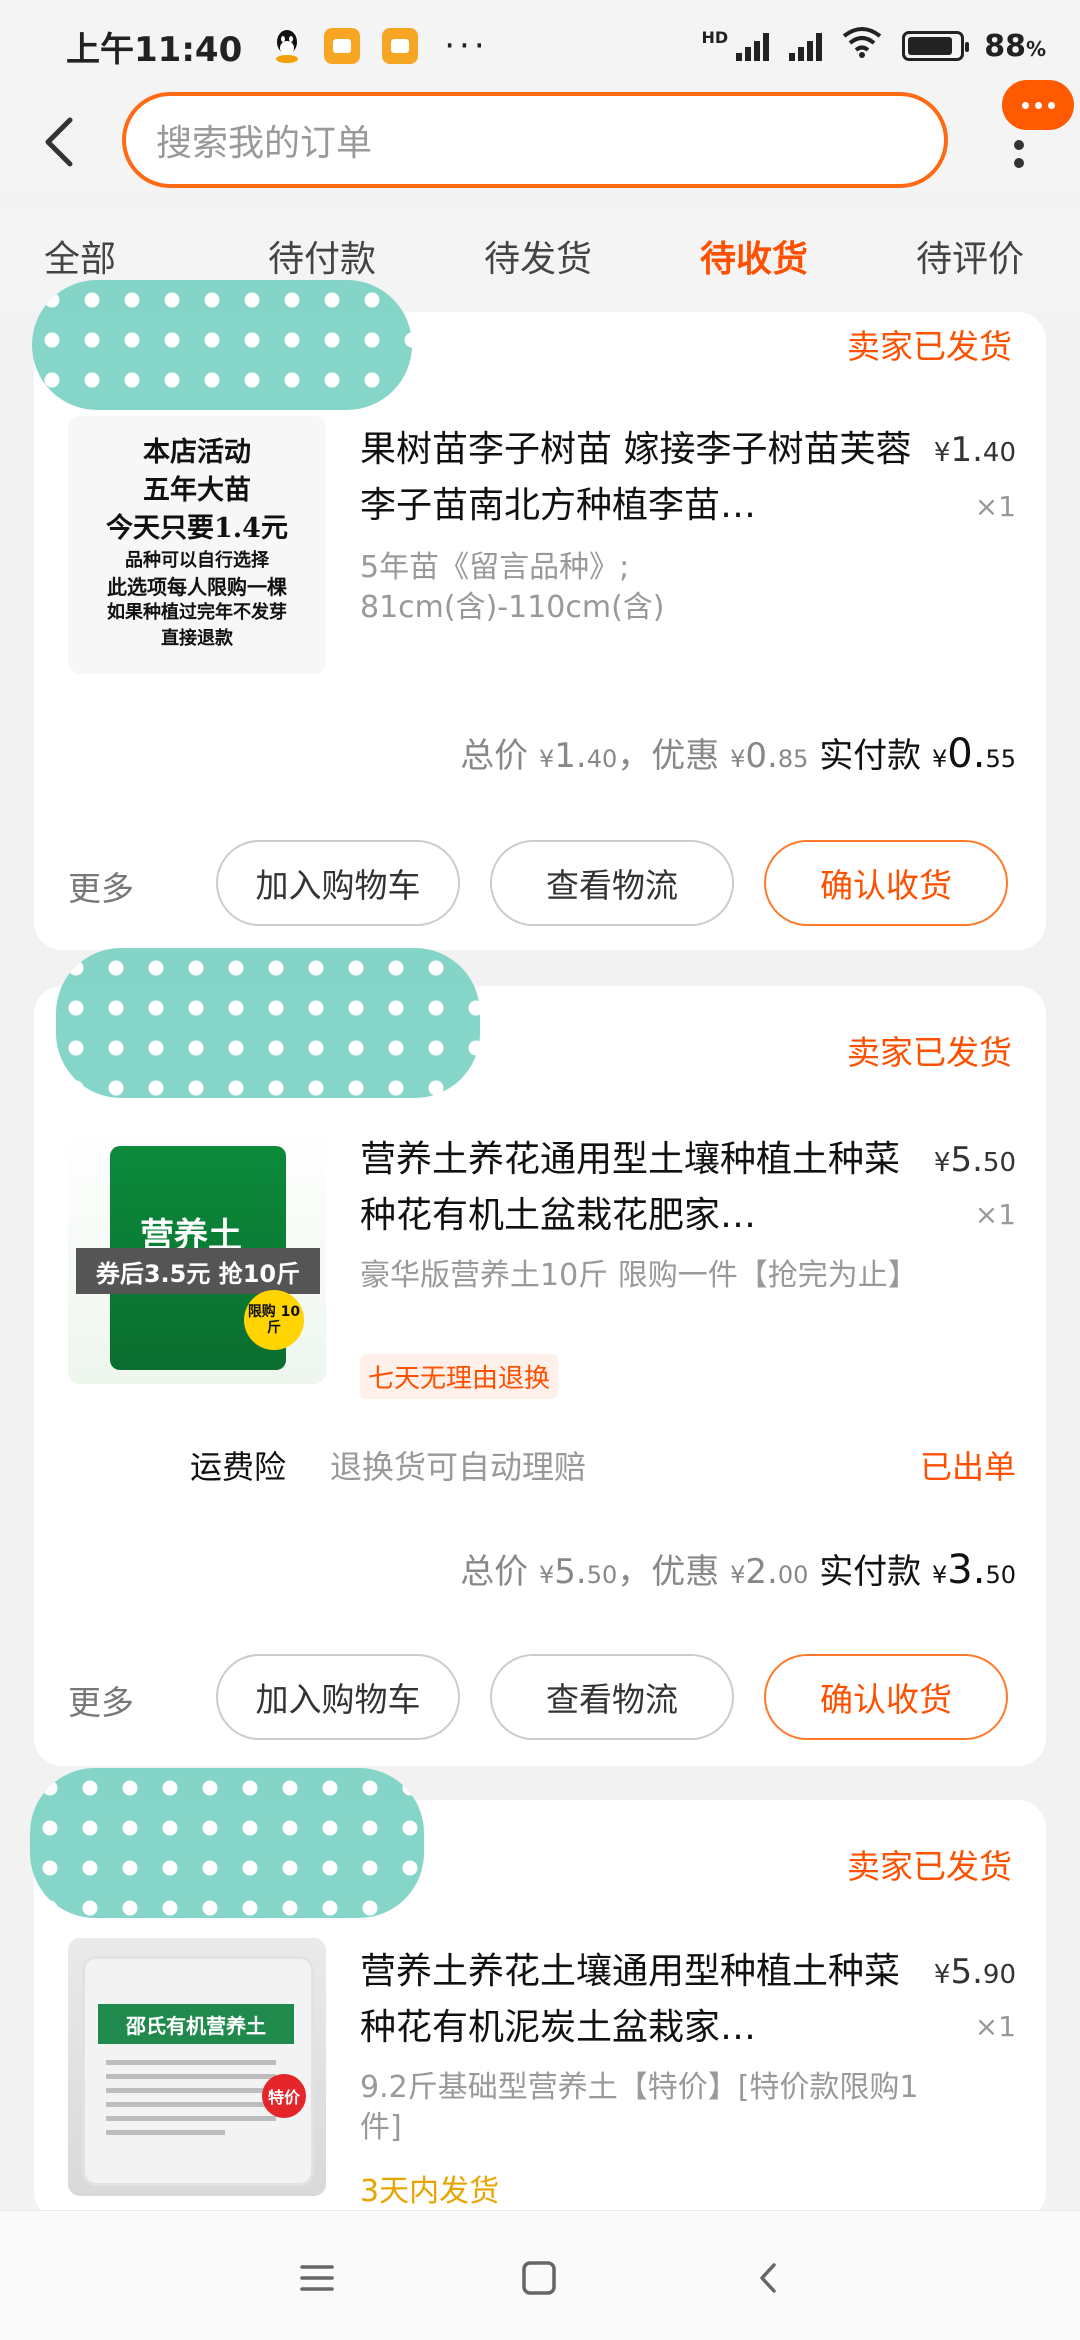  I want to click on more-notifications-icon: ···, so click(466, 46).